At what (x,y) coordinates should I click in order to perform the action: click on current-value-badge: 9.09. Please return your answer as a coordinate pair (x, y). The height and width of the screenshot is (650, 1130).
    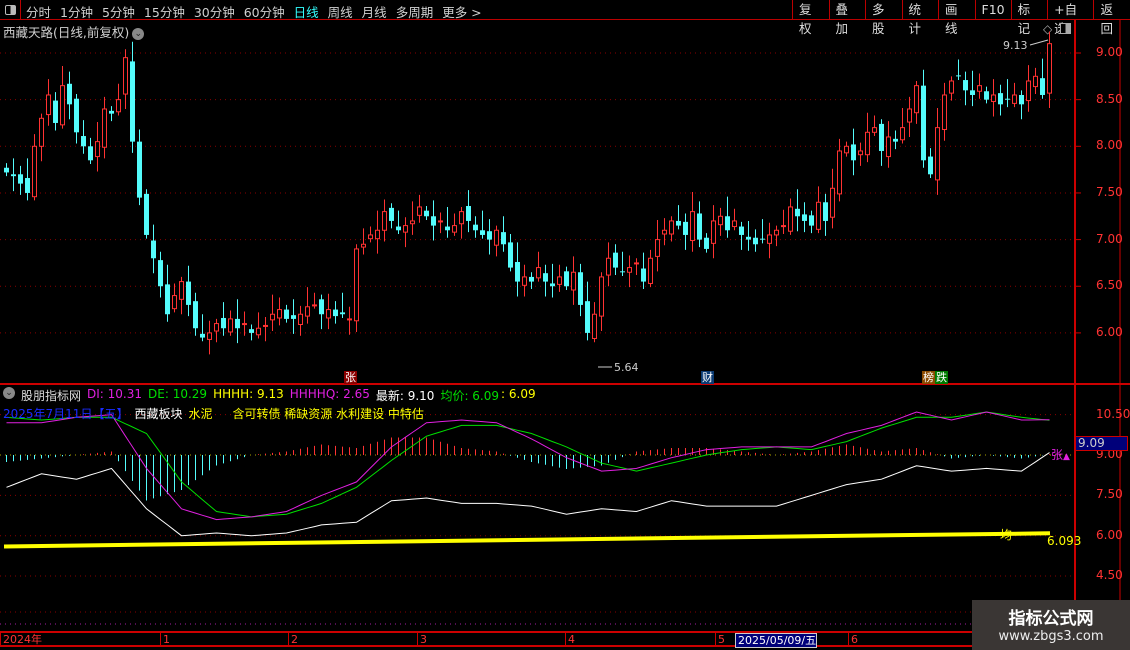
    Looking at the image, I should click on (1101, 443).